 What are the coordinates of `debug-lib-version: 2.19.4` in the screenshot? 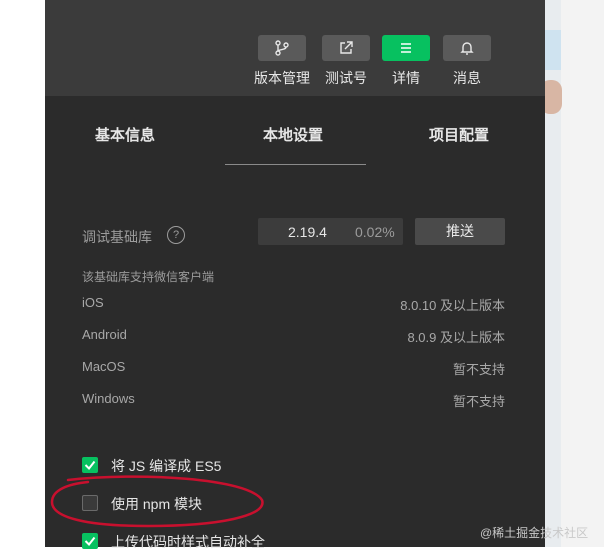 It's located at (307, 232).